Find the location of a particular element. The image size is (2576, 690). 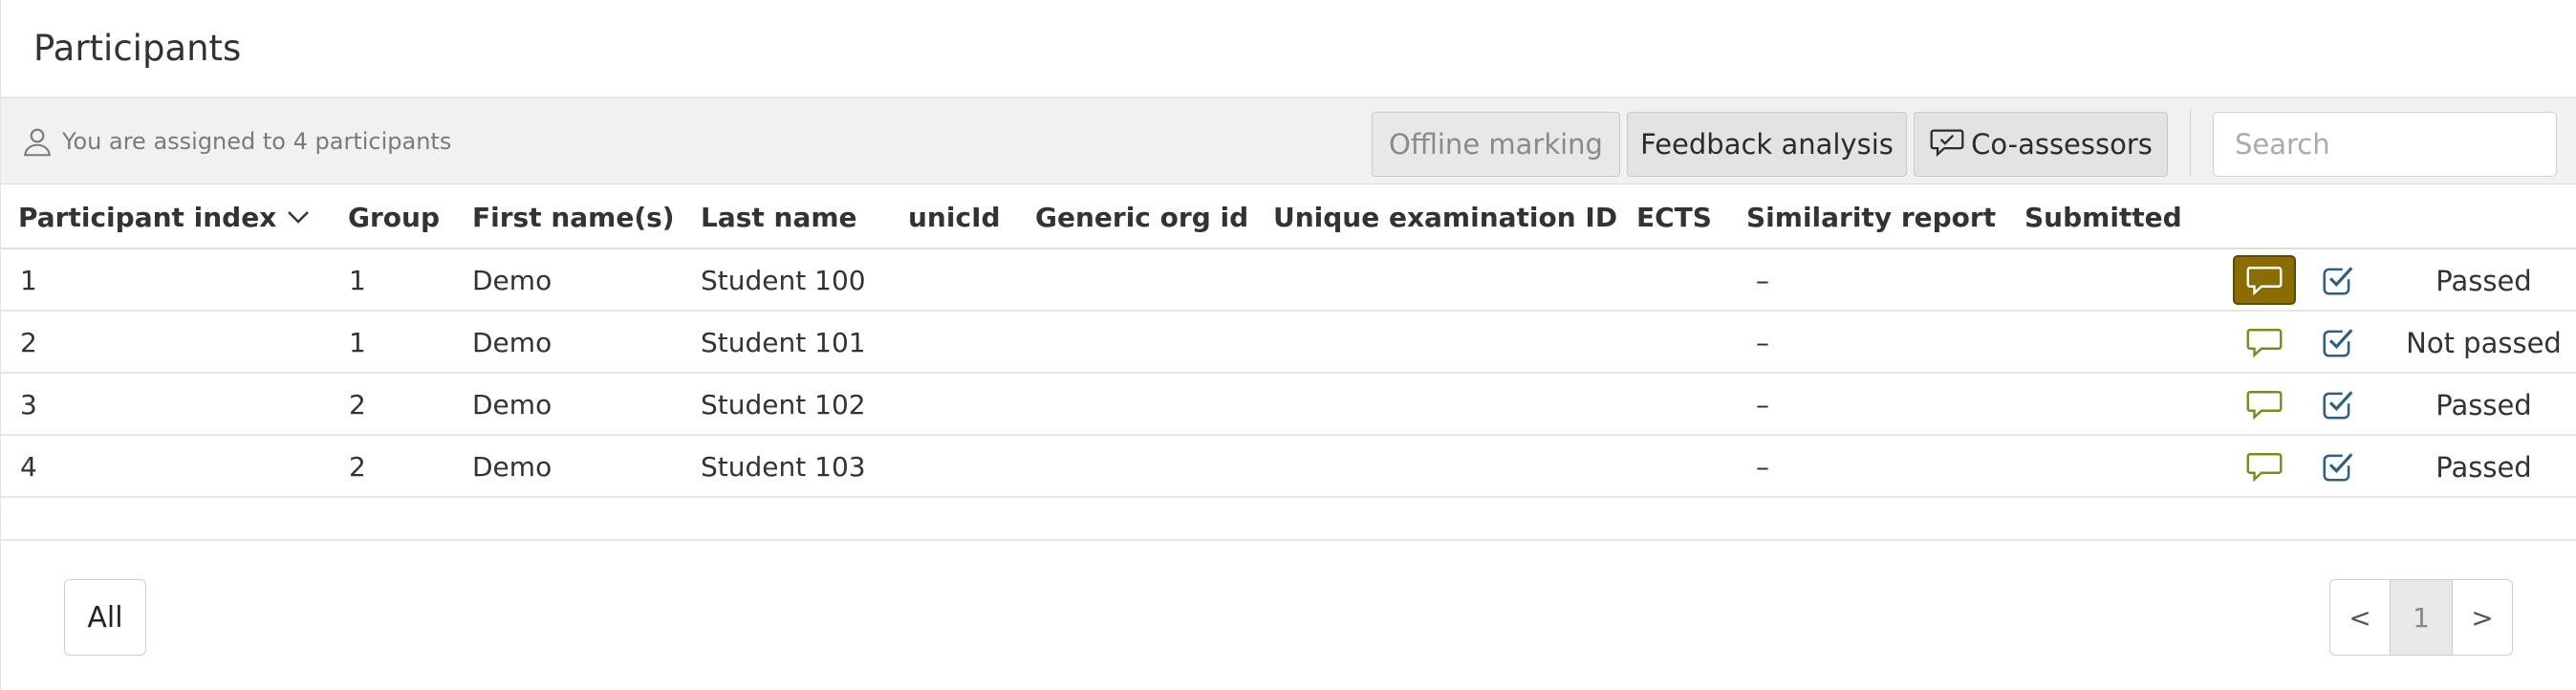

column-last-name: Last name is located at coordinates (779, 216).